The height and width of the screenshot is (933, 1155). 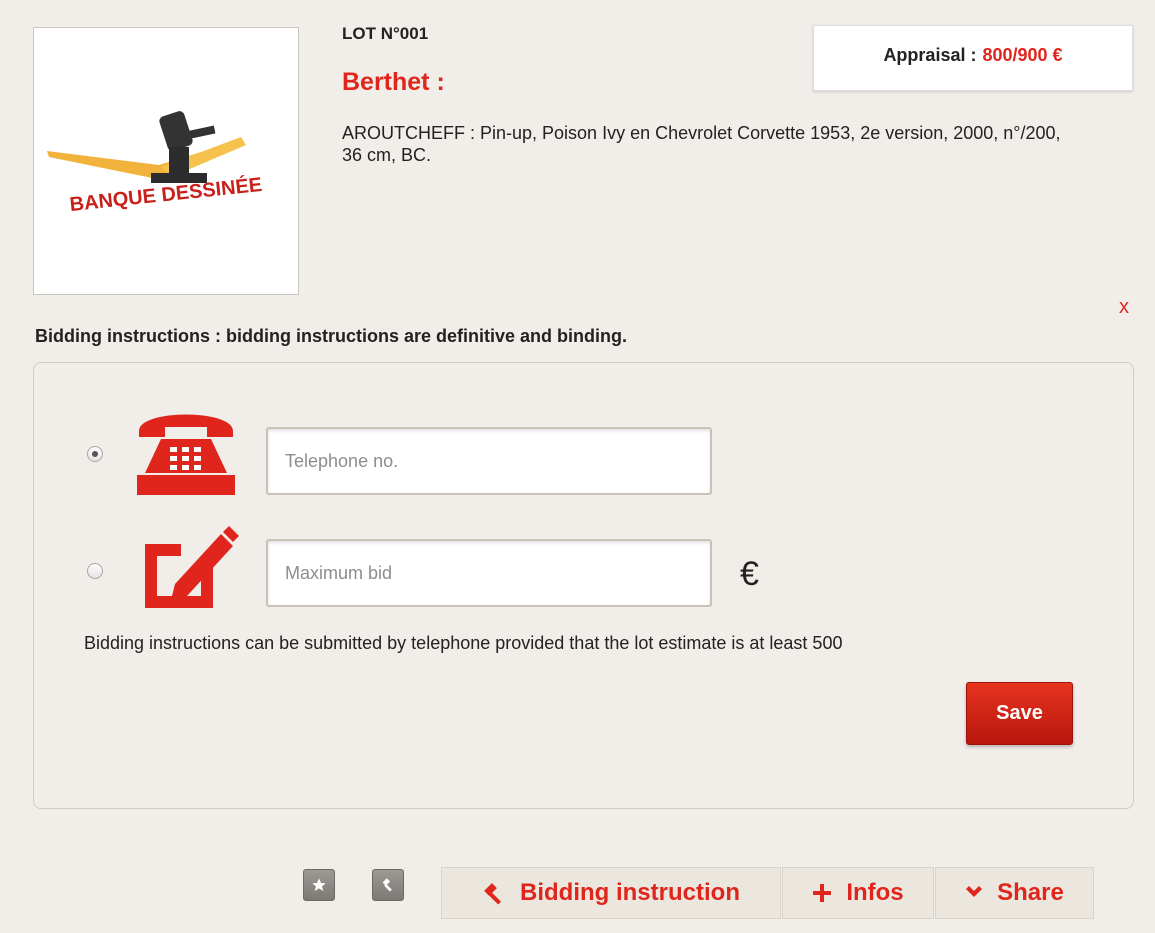 I want to click on bid-button, so click(x=388, y=885).